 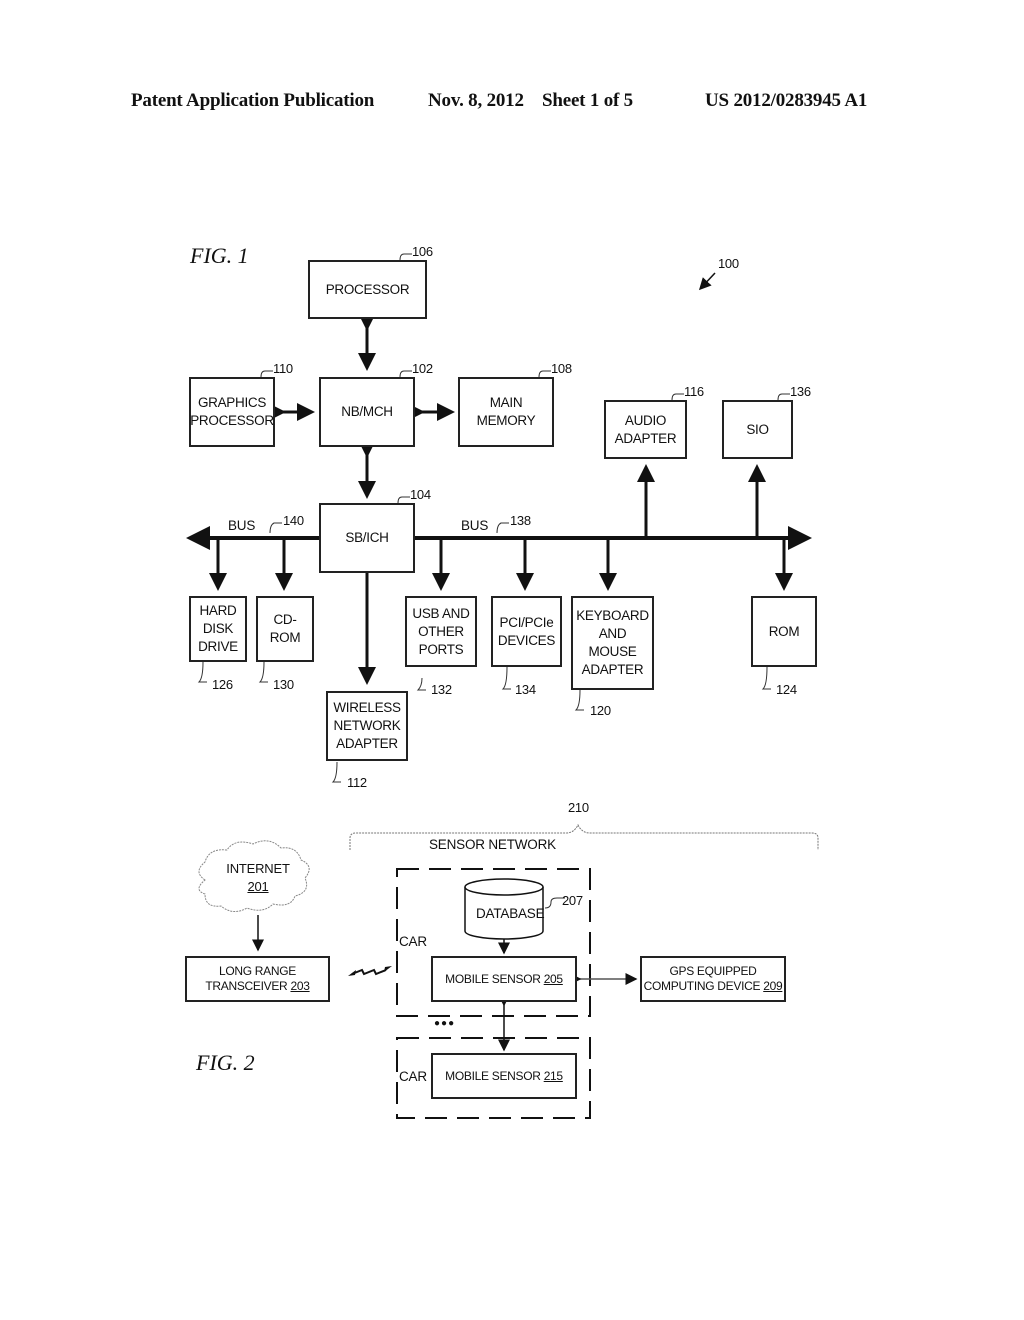 What do you see at coordinates (225, 1062) in the screenshot?
I see `fig-2-title: FIG. 2` at bounding box center [225, 1062].